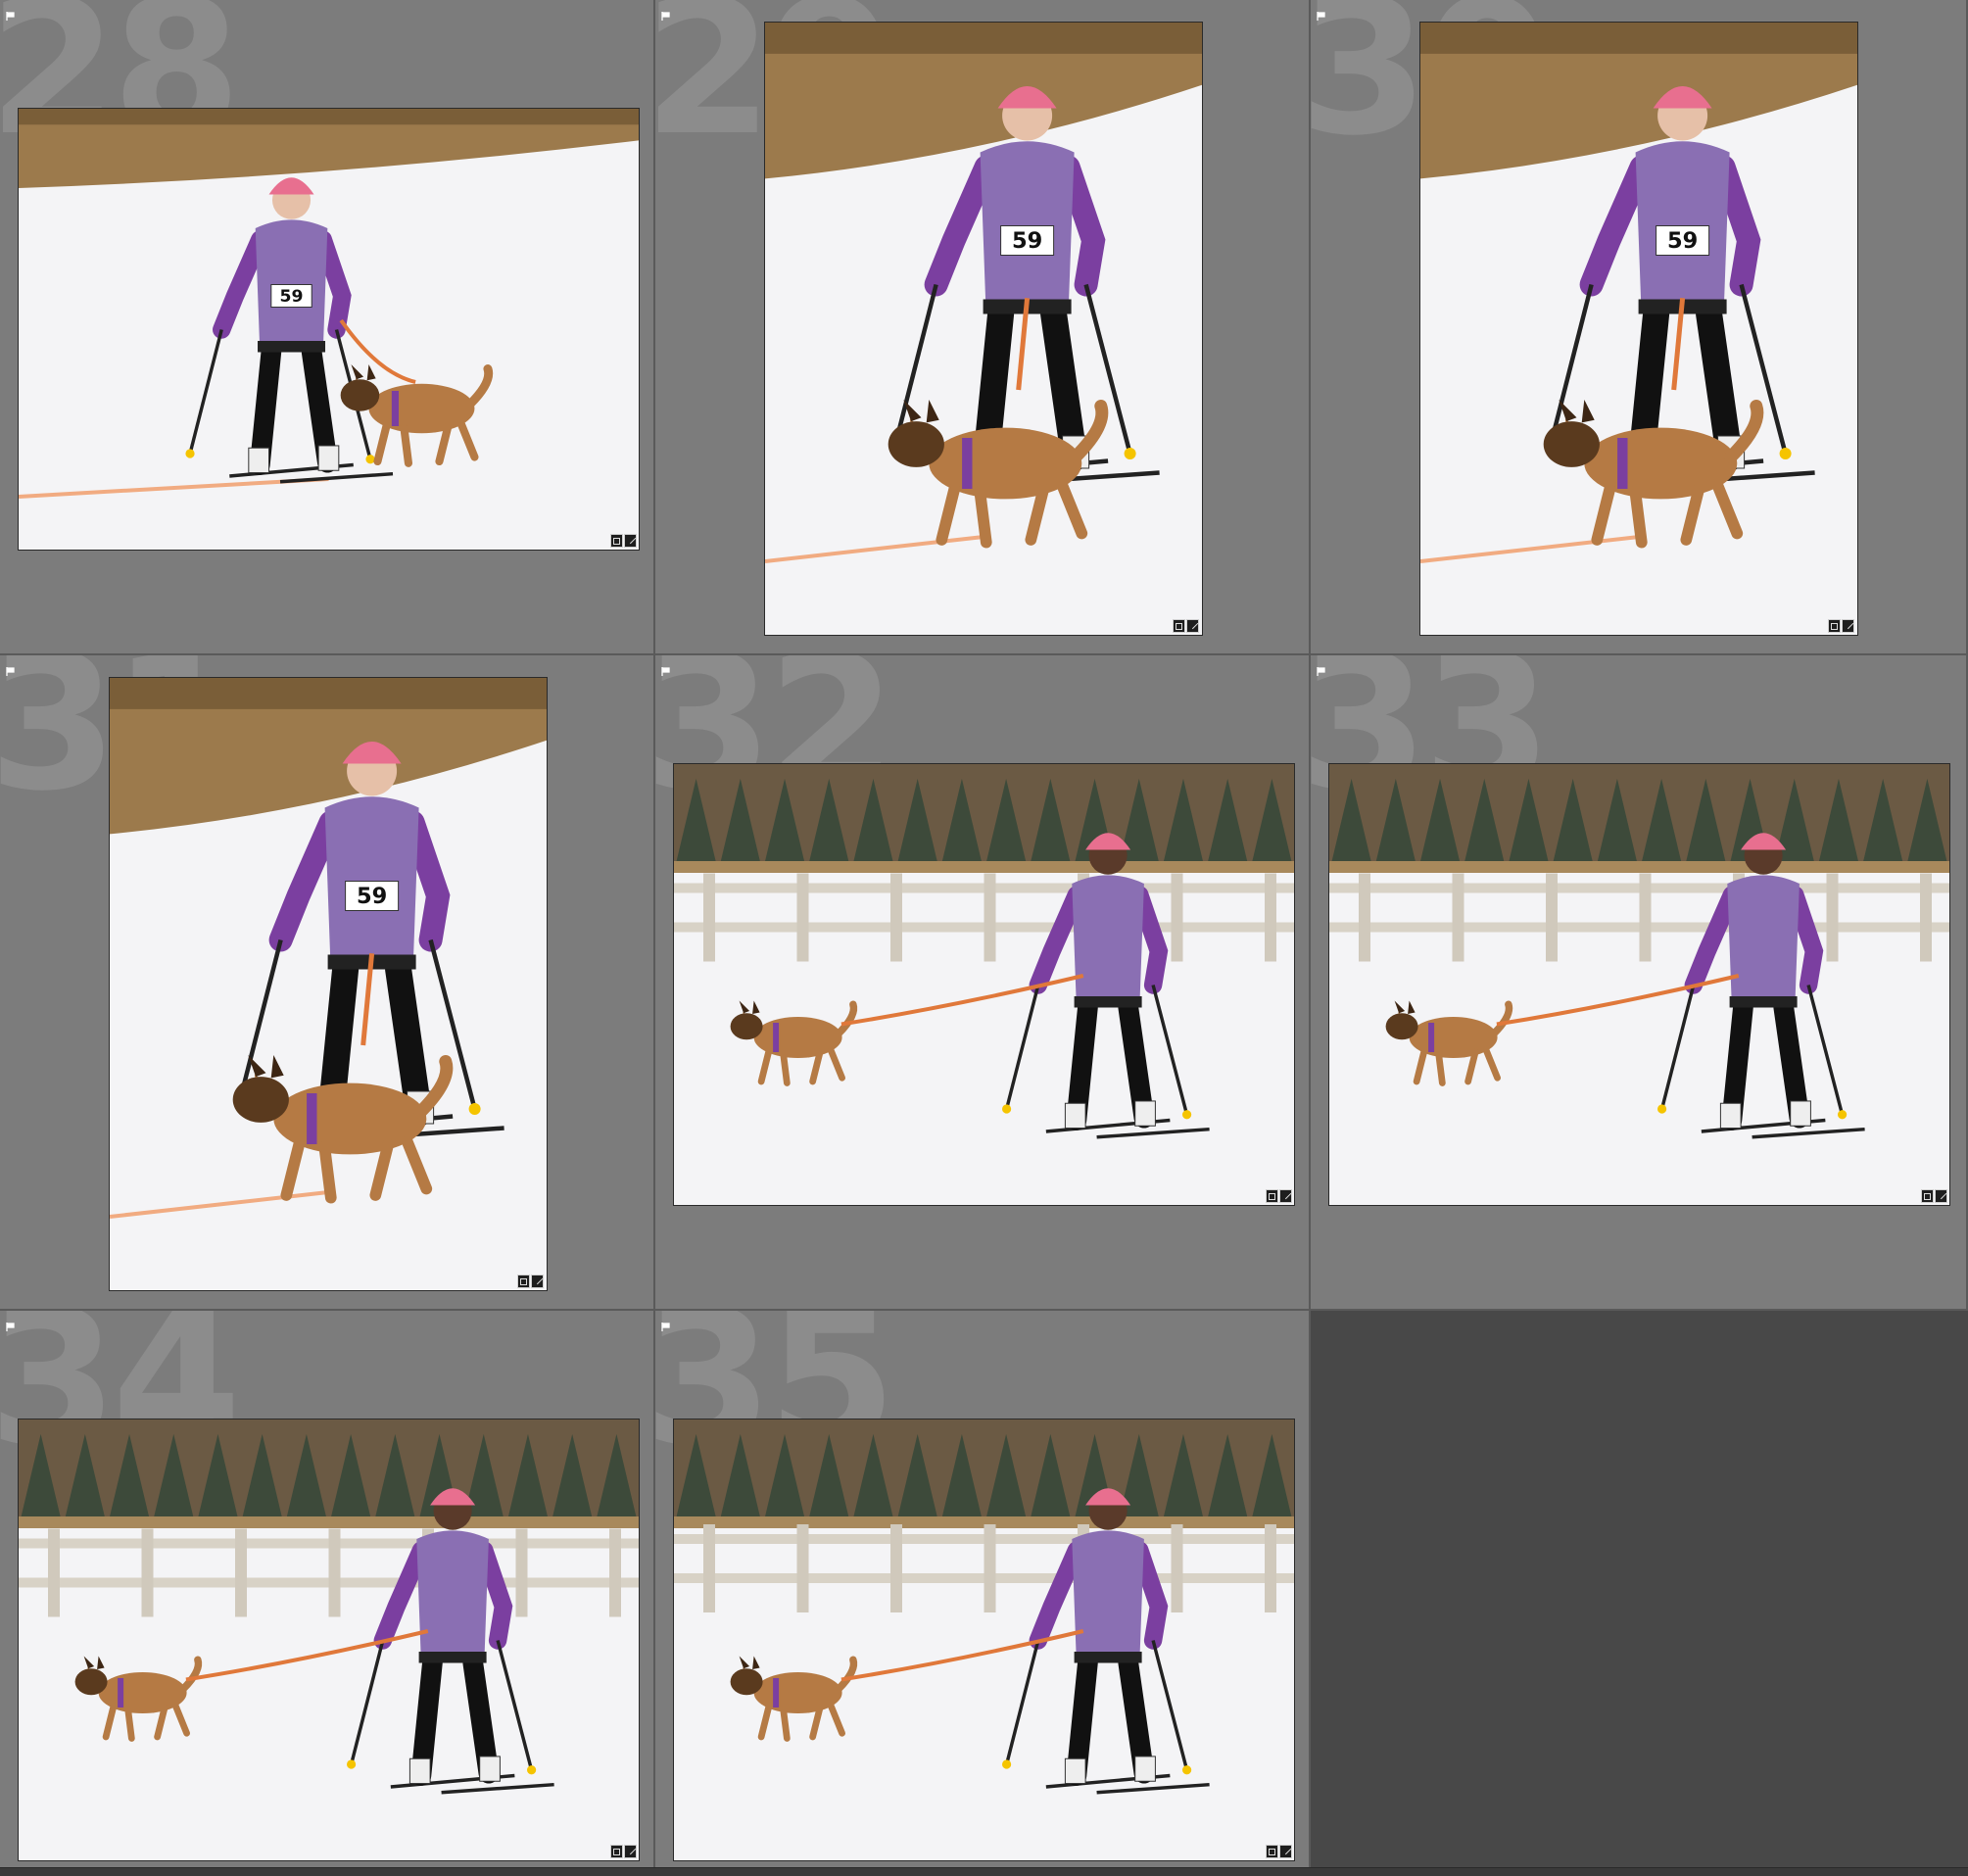  I want to click on grid-cell-35: 35, so click(983, 1594).